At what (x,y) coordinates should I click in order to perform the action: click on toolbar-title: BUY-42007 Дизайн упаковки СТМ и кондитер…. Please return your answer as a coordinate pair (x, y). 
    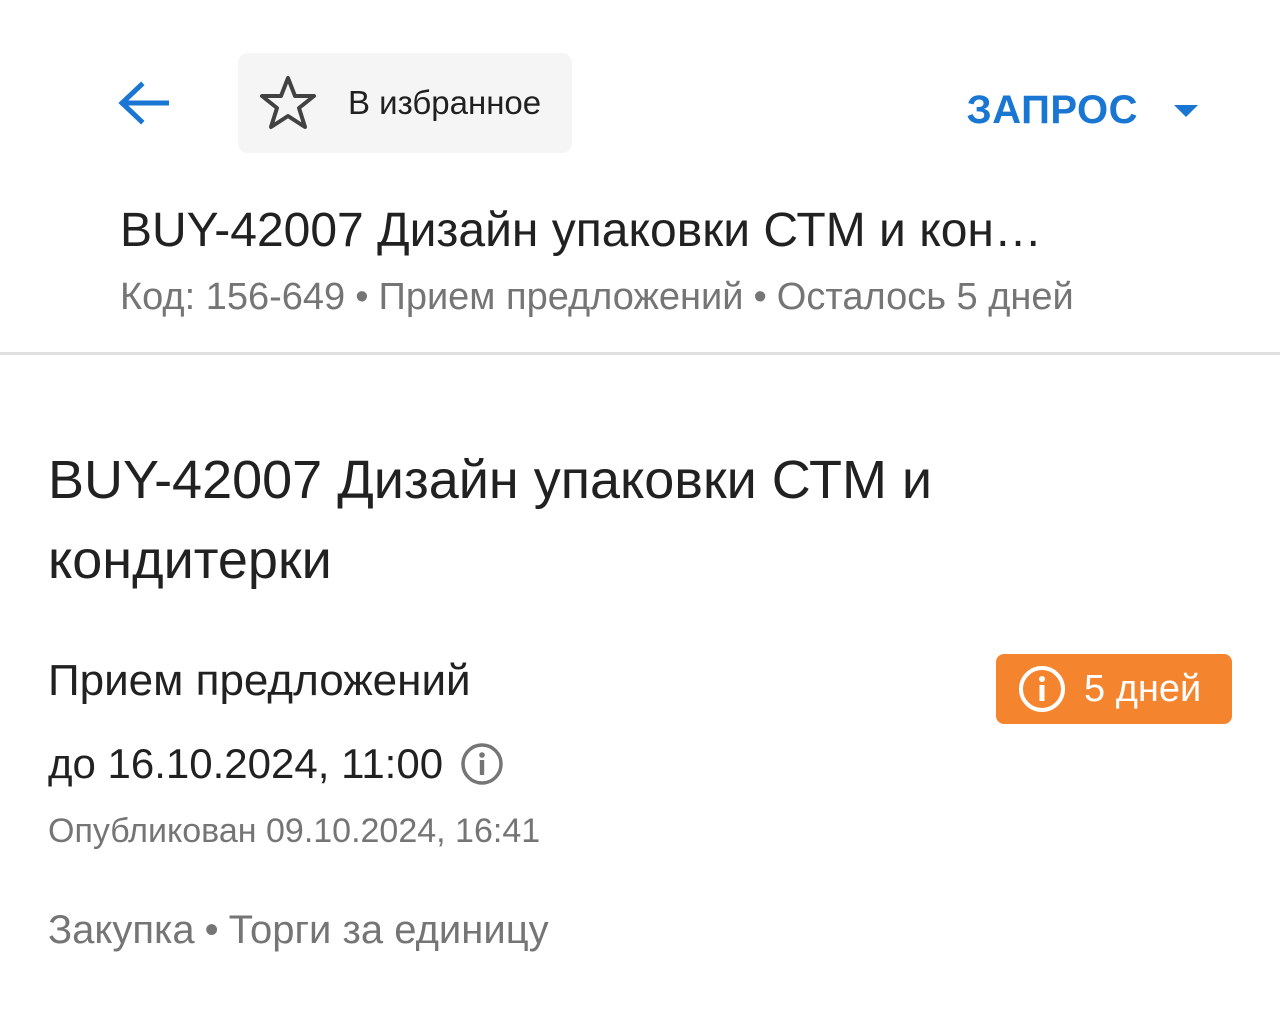
    Looking at the image, I should click on (582, 230).